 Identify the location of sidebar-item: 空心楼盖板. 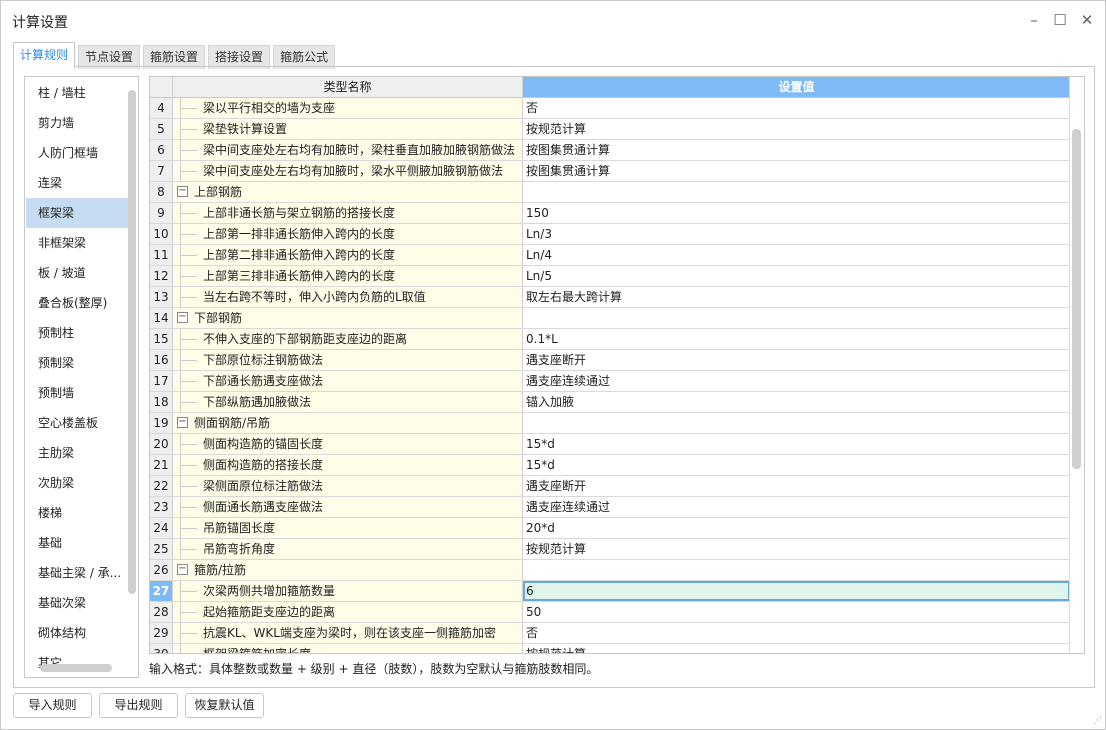
(77, 423).